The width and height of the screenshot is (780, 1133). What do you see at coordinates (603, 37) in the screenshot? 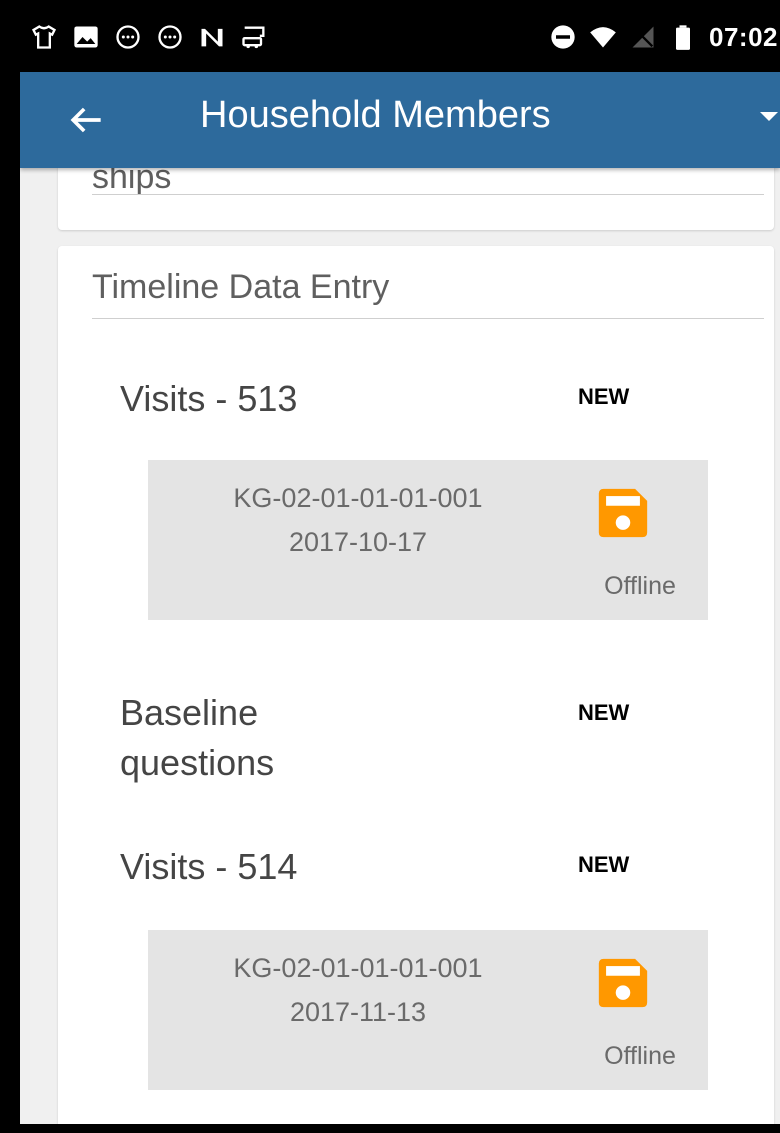
I see `wifi-icon` at bounding box center [603, 37].